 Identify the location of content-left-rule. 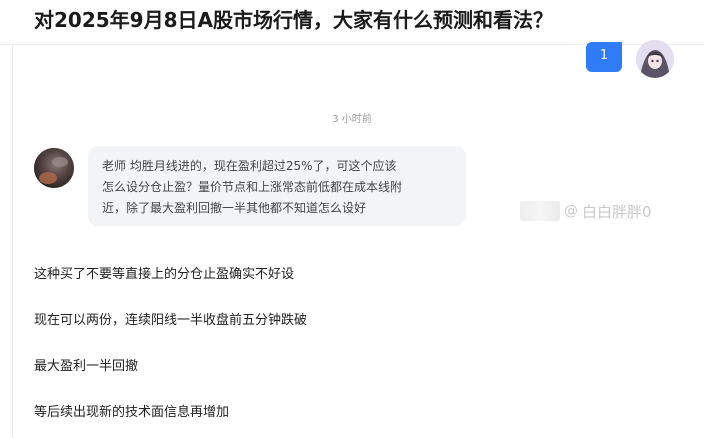
(12, 241).